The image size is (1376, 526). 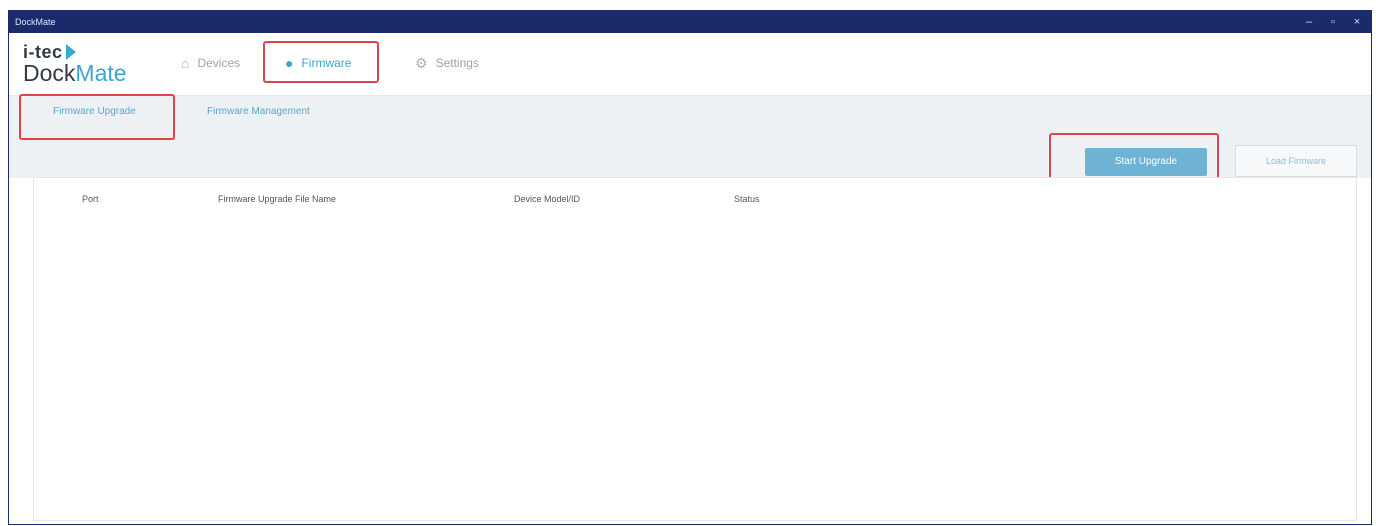 I want to click on logo-brand-text: i-tec, so click(x=43, y=52).